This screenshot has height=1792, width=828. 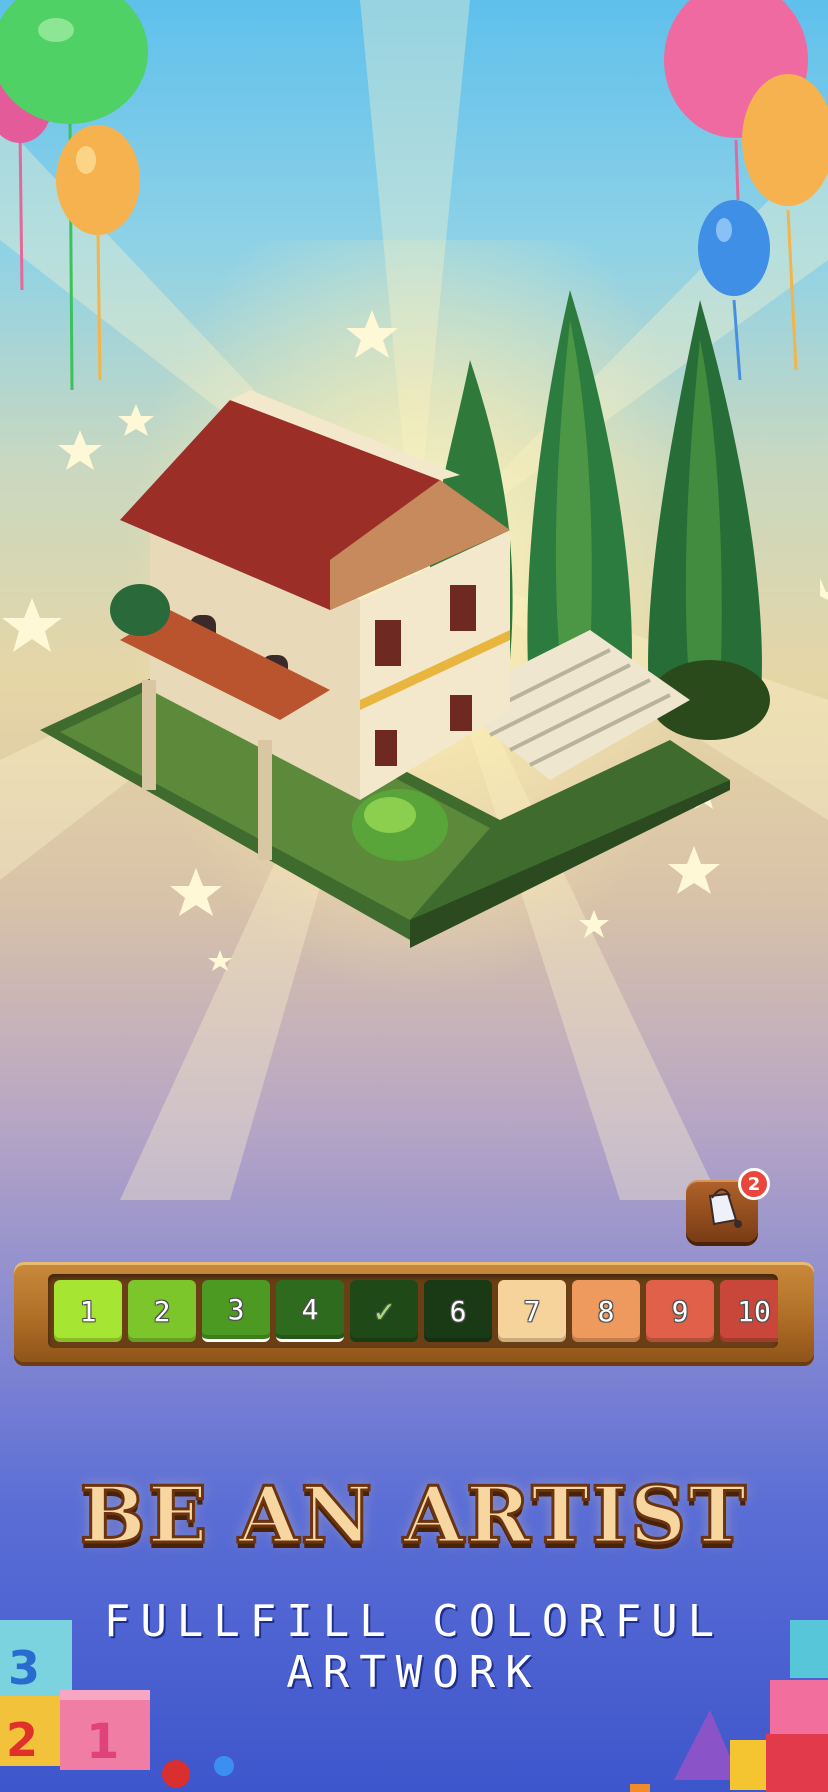 I want to click on palette-swatch-3: 3, so click(x=236, y=1311).